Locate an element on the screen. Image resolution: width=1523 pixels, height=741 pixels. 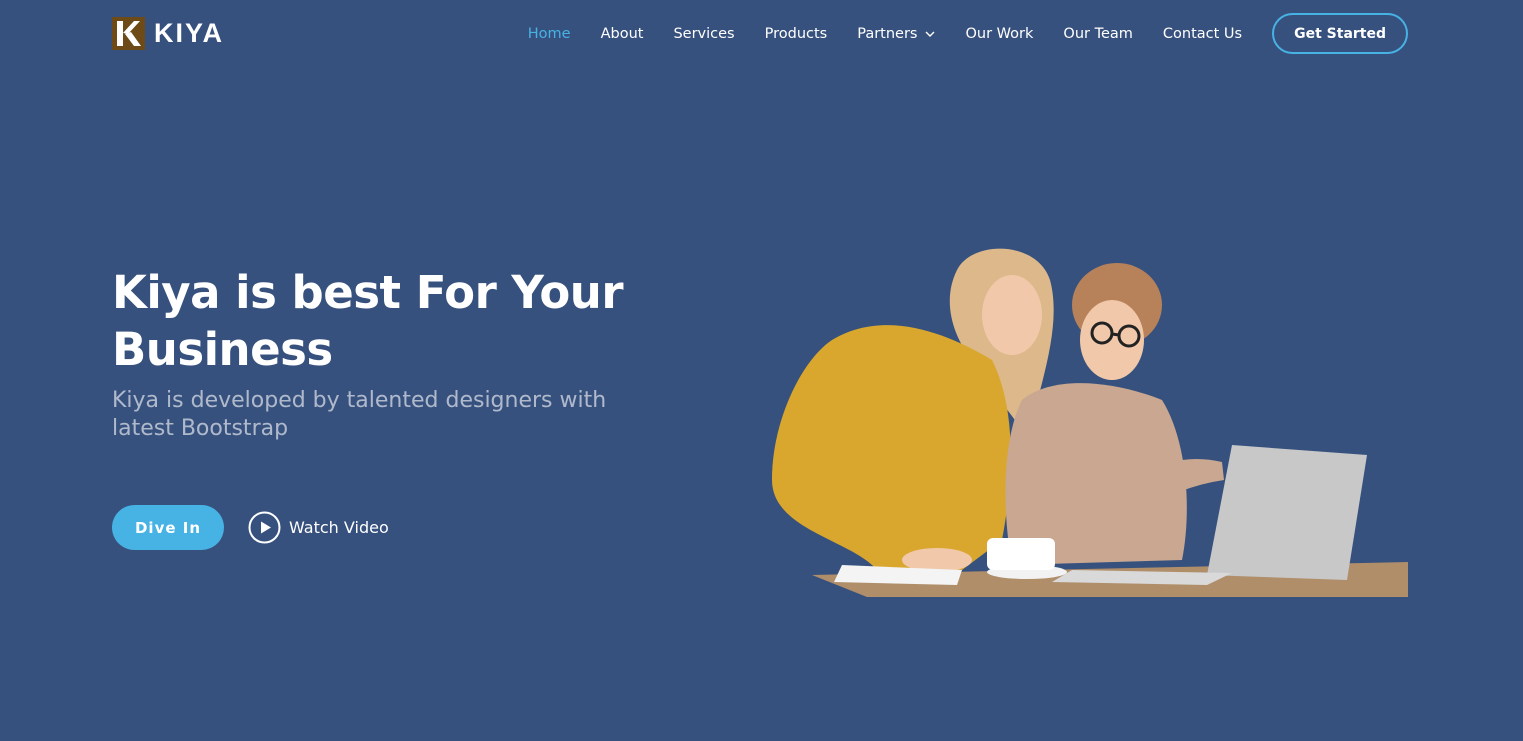
nav-partners-label: Partners is located at coordinates (887, 33).